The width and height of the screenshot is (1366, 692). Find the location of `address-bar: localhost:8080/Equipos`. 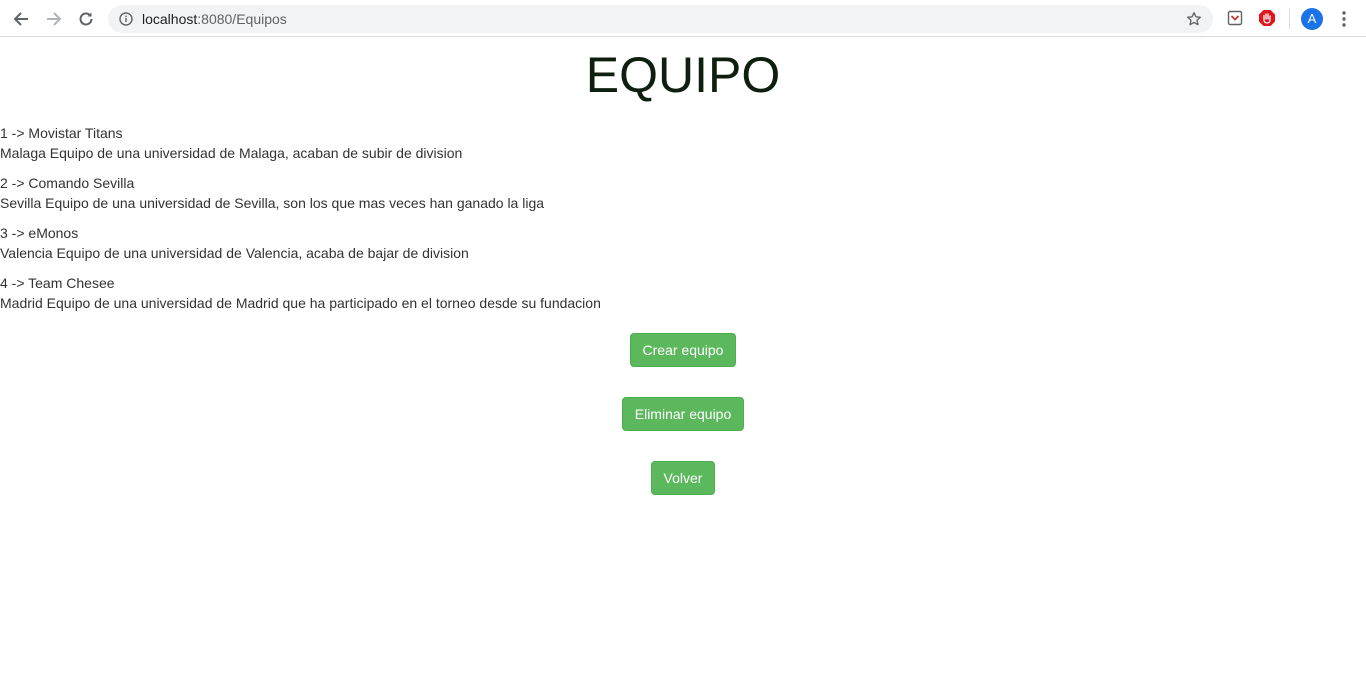

address-bar: localhost:8080/Equipos is located at coordinates (660, 19).